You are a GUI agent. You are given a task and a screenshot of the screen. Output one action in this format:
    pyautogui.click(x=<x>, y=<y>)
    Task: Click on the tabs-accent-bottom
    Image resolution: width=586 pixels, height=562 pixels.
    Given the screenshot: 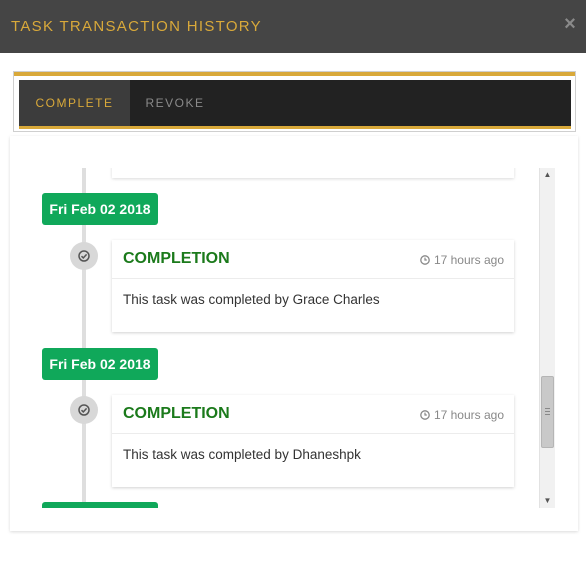 What is the action you would take?
    pyautogui.click(x=295, y=127)
    